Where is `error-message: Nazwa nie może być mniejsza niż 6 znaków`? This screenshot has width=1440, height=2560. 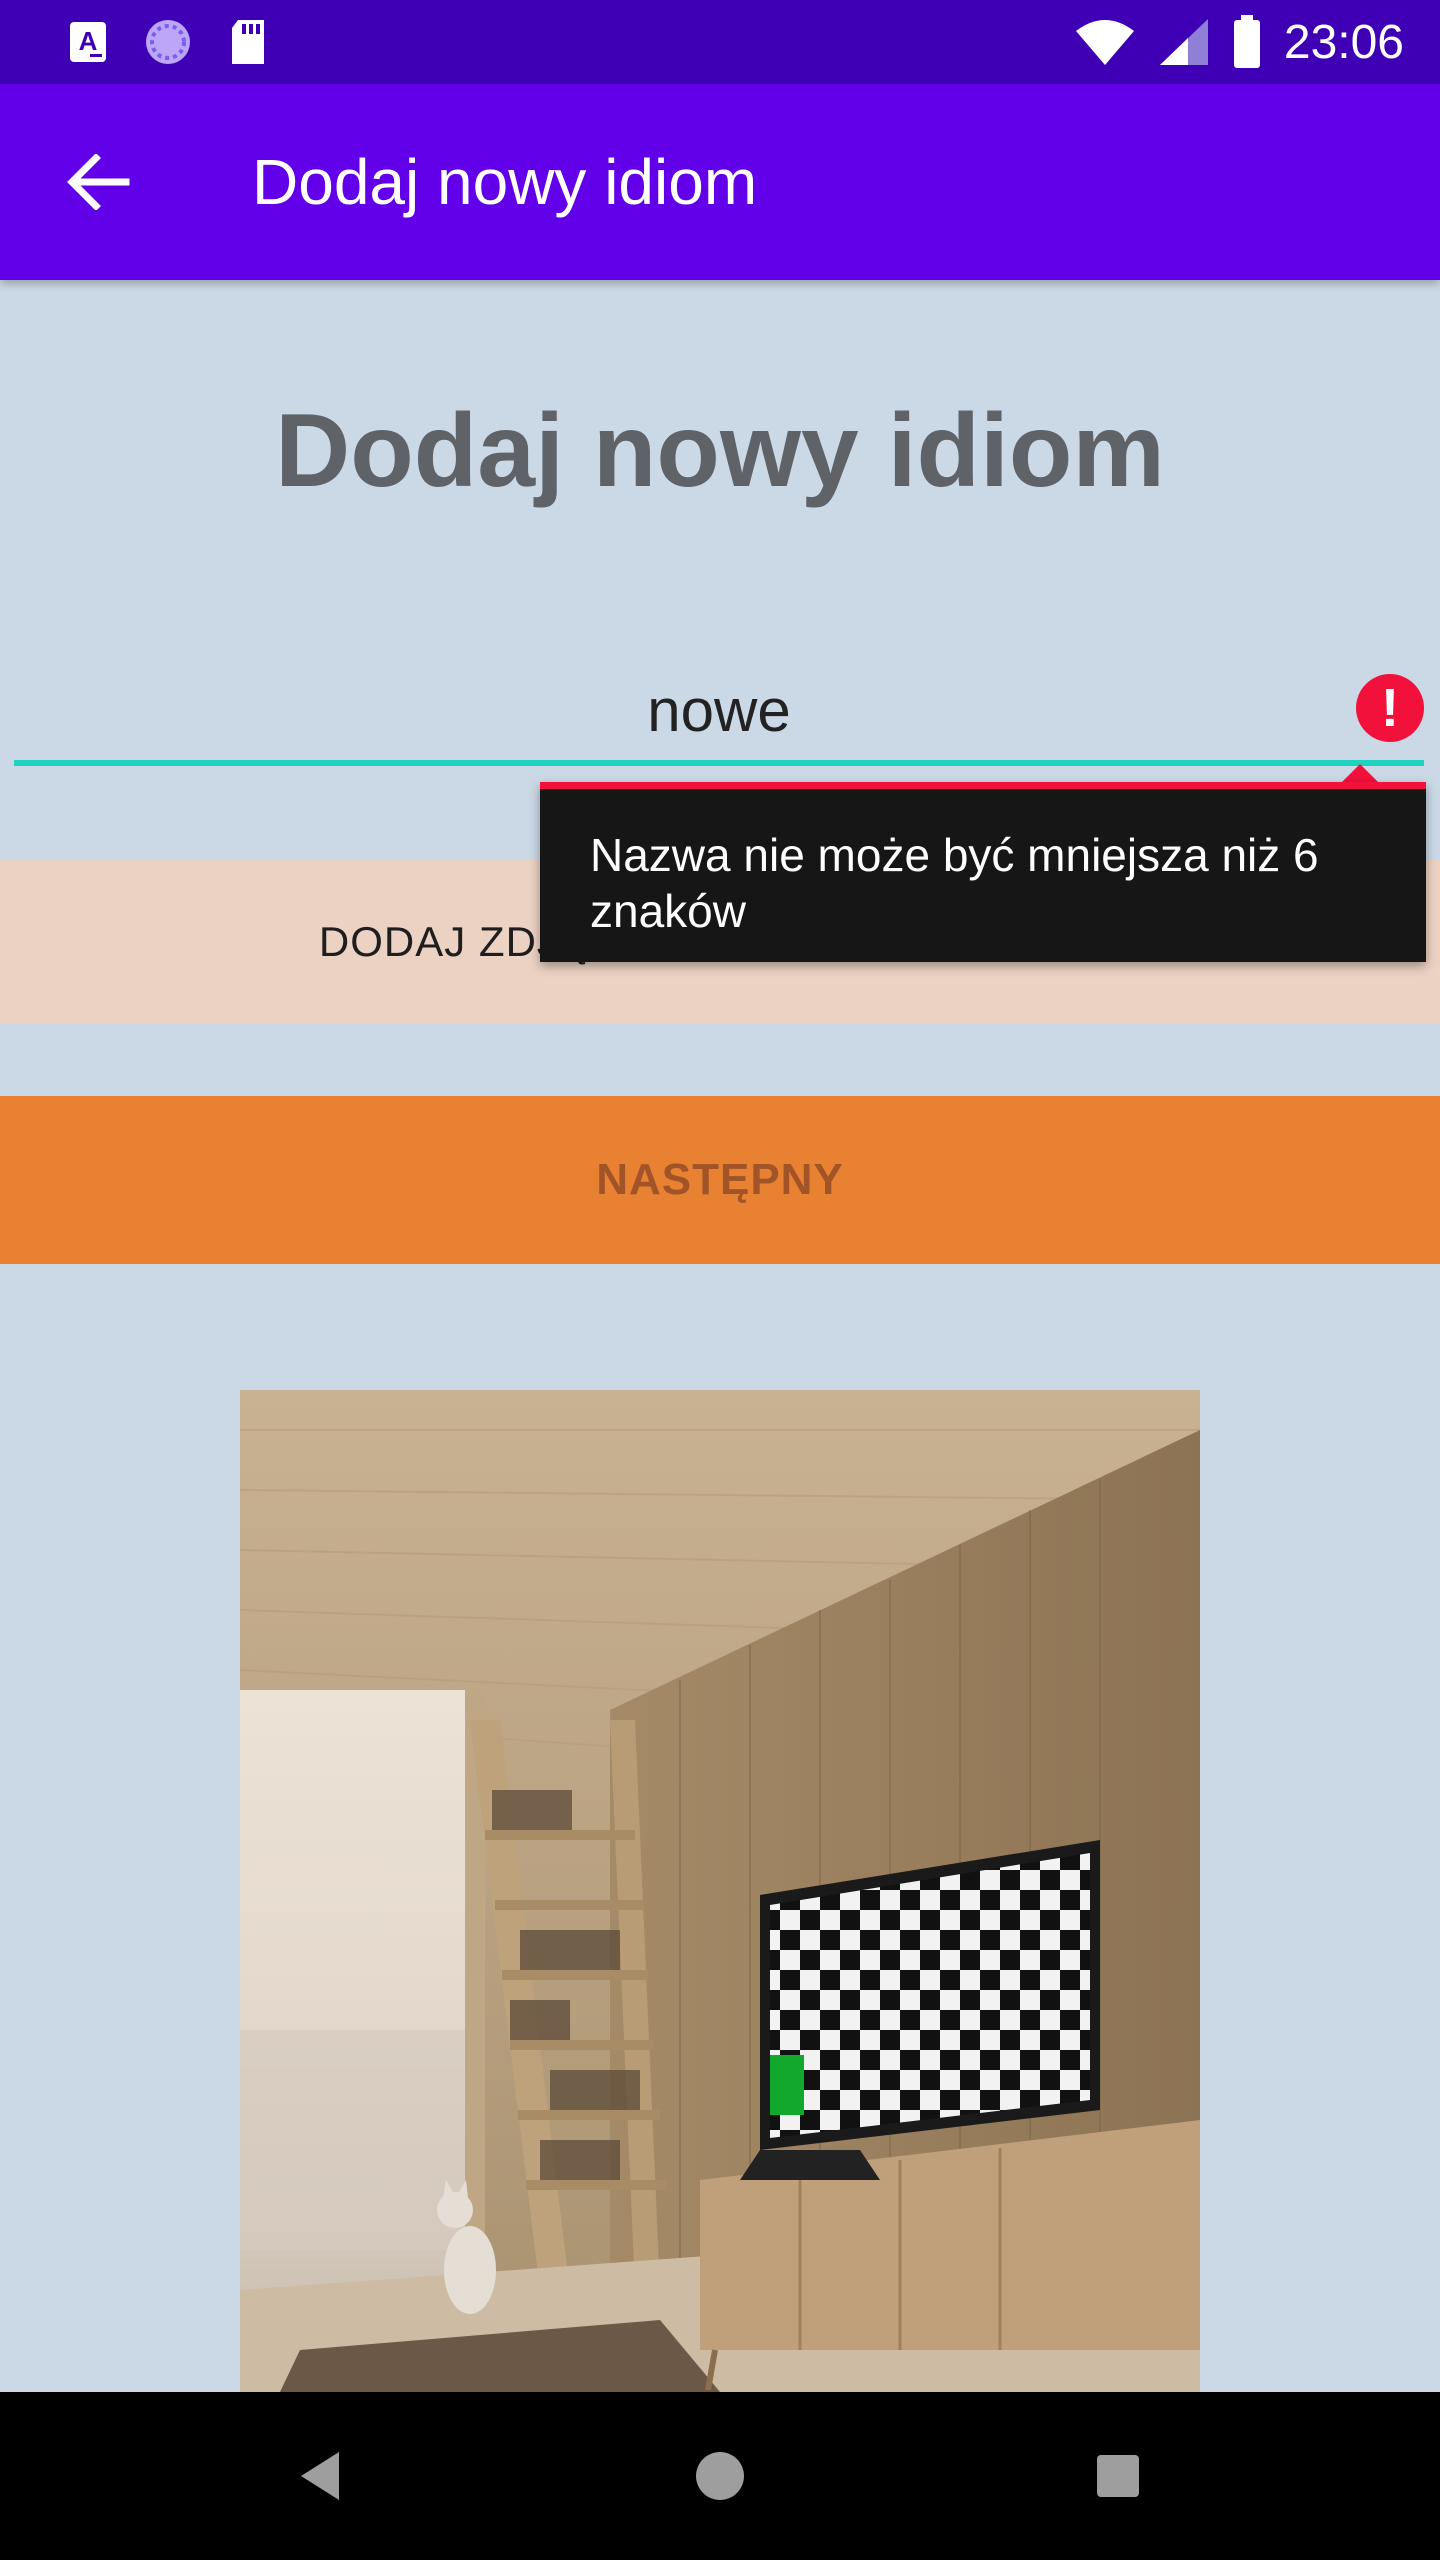 error-message: Nazwa nie może być mniejsza niż 6 znaków is located at coordinates (954, 883).